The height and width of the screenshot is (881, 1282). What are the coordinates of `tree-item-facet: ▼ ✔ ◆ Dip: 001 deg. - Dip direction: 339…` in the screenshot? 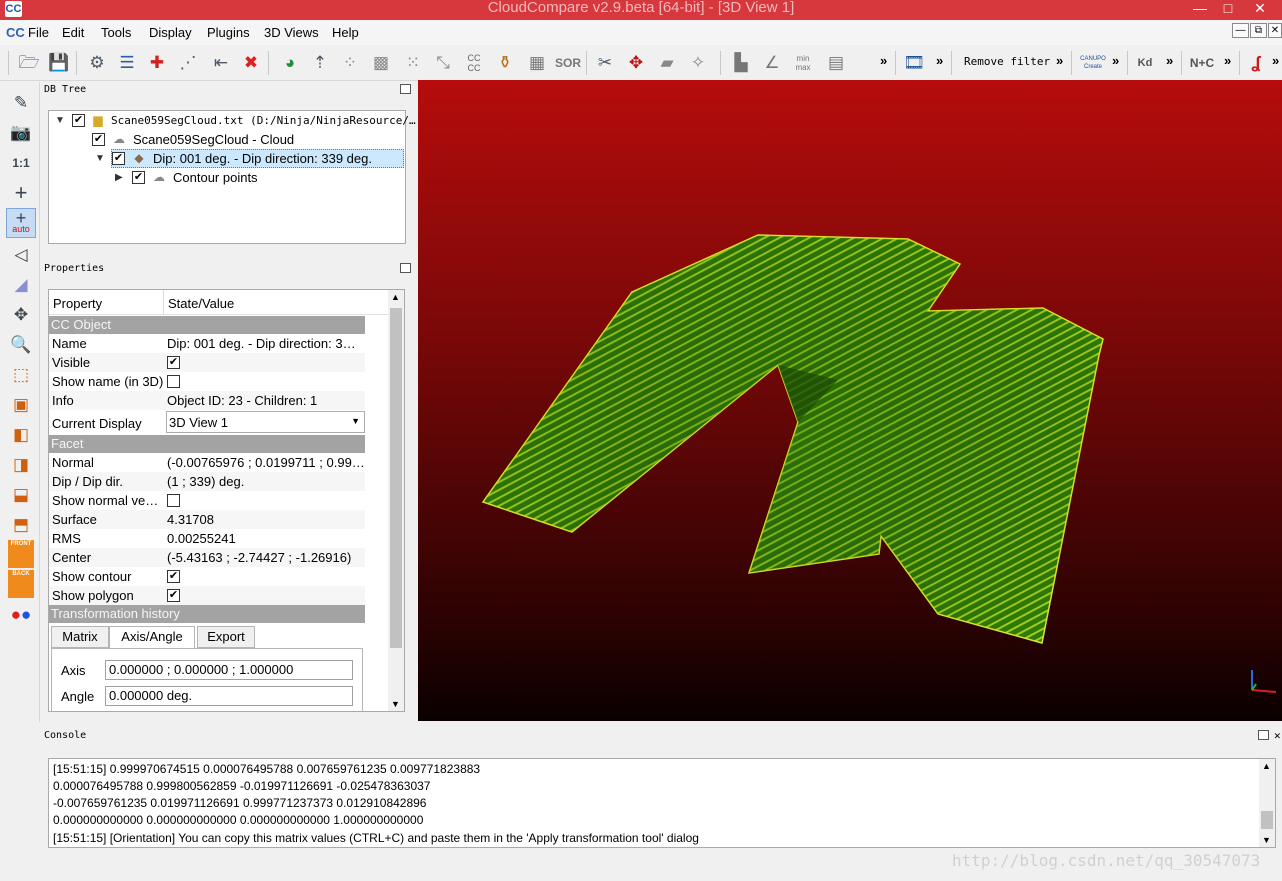 It's located at (227, 158).